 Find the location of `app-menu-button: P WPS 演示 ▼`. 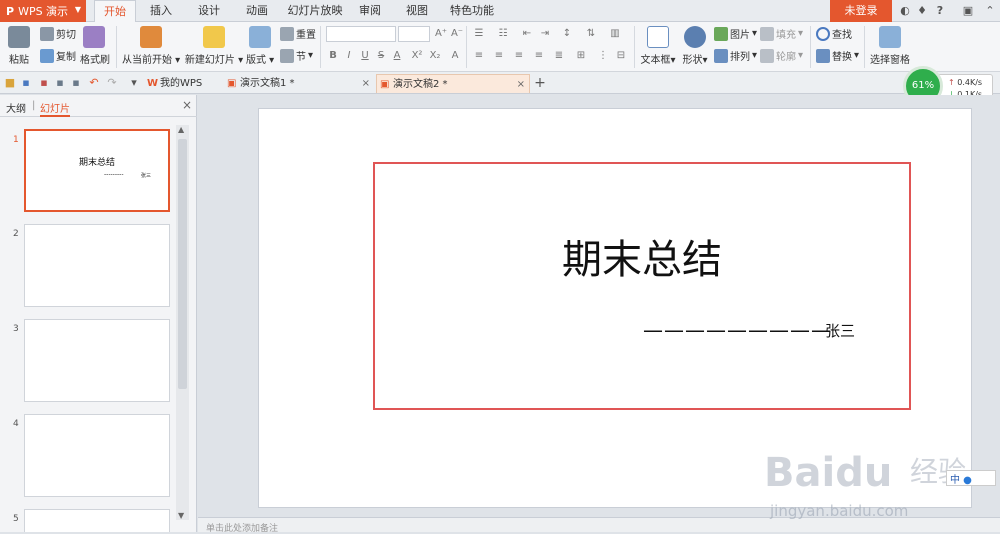

app-menu-button: P WPS 演示 ▼ is located at coordinates (43, 11).